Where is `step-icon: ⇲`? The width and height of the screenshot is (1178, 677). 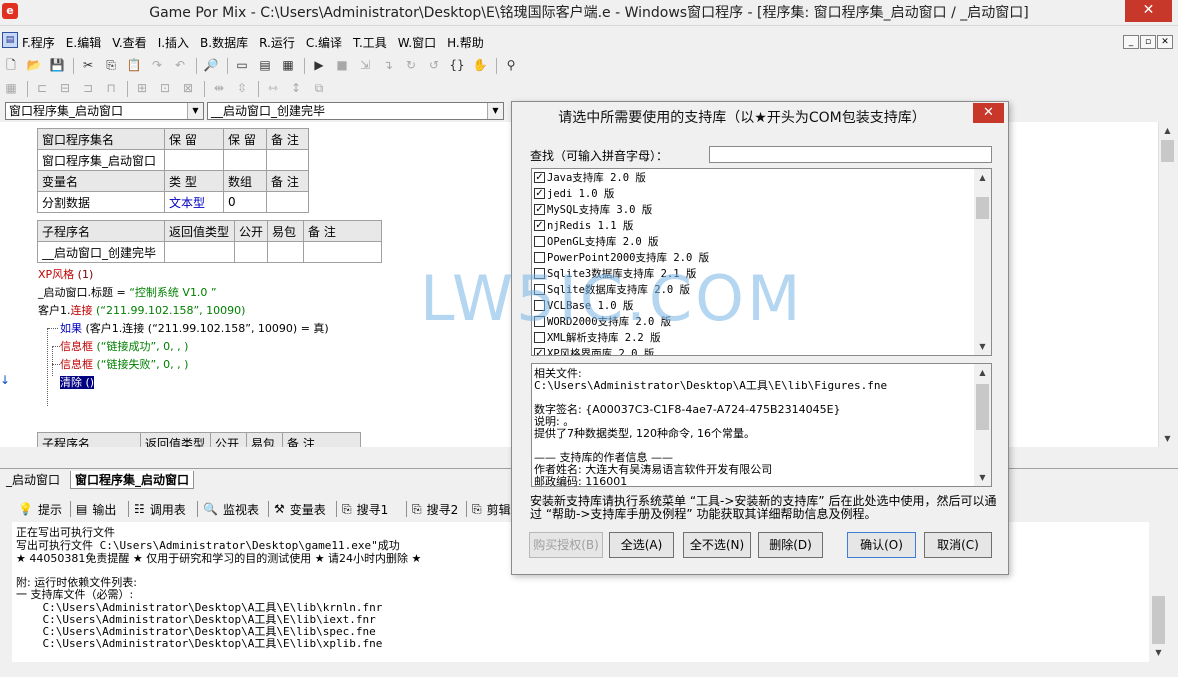 step-icon: ⇲ is located at coordinates (365, 65).